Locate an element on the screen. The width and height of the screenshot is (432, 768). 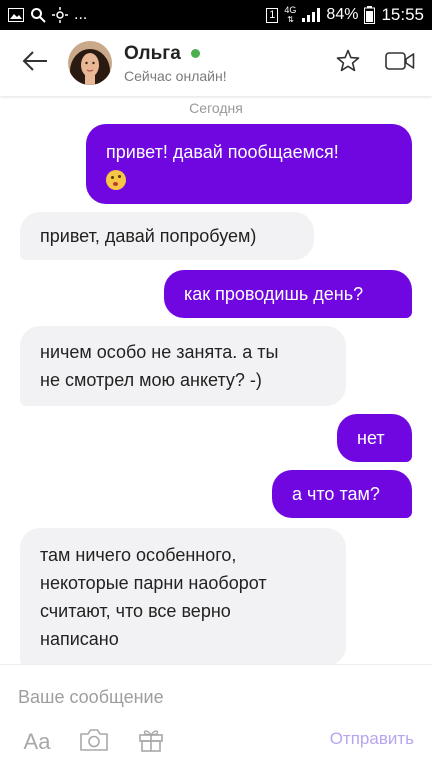
arrow-left-icon is located at coordinates (35, 63).